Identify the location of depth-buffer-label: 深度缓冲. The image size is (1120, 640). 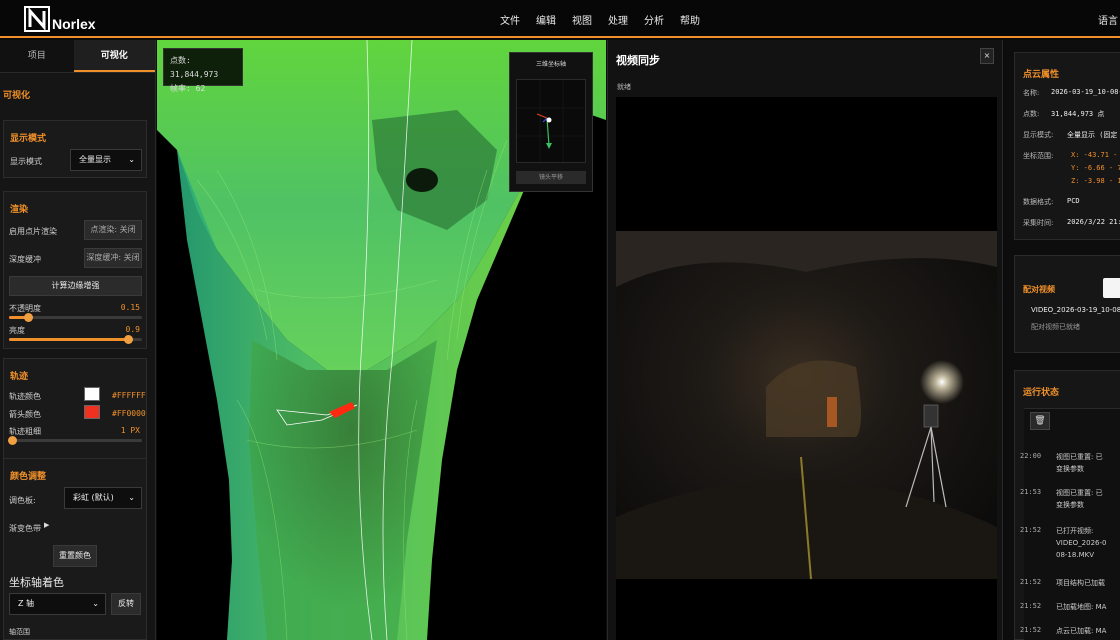
(25, 259).